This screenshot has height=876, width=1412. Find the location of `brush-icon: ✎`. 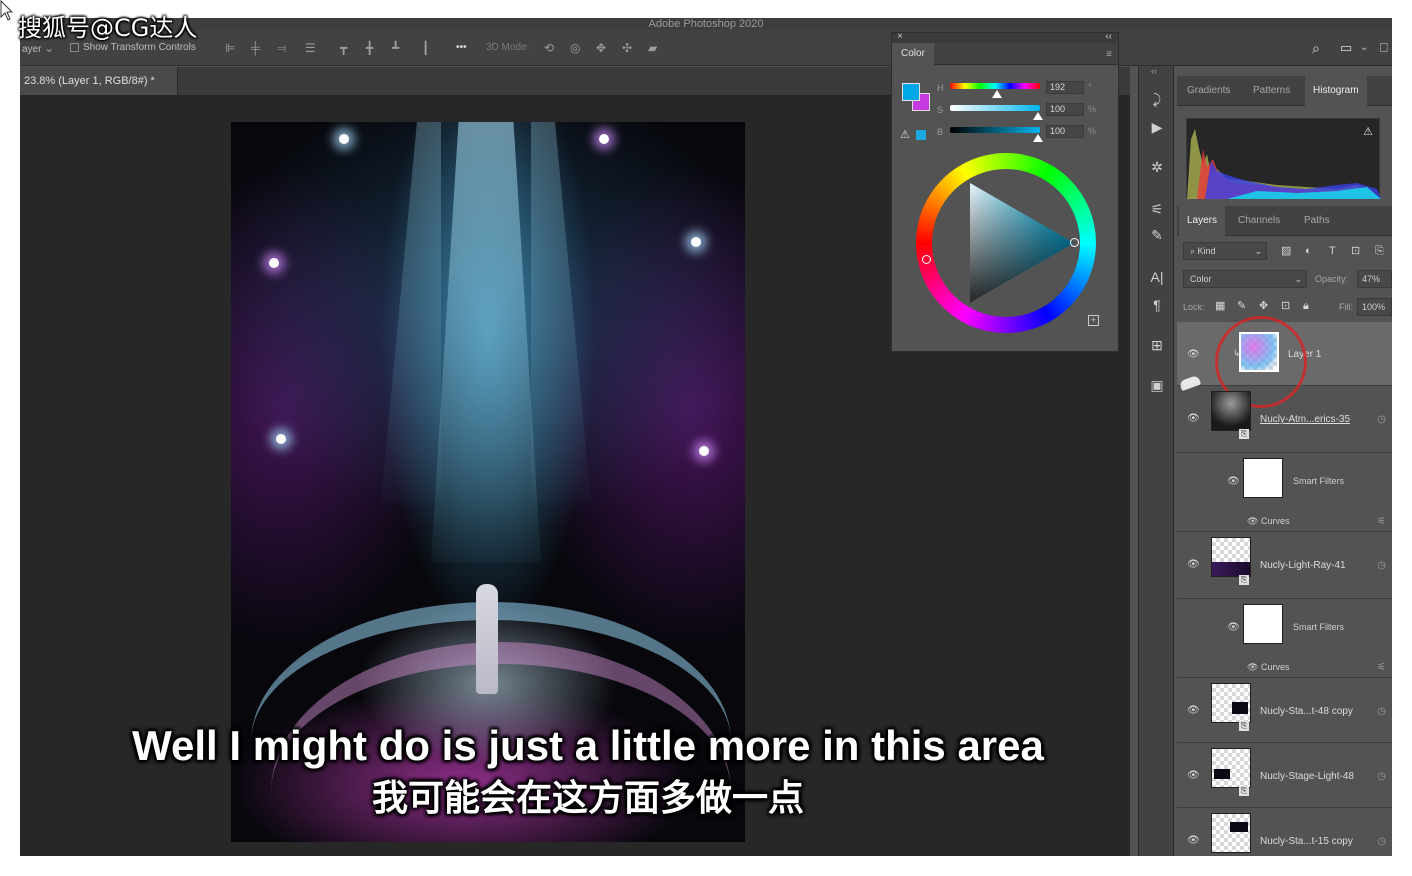

brush-icon: ✎ is located at coordinates (1157, 235).